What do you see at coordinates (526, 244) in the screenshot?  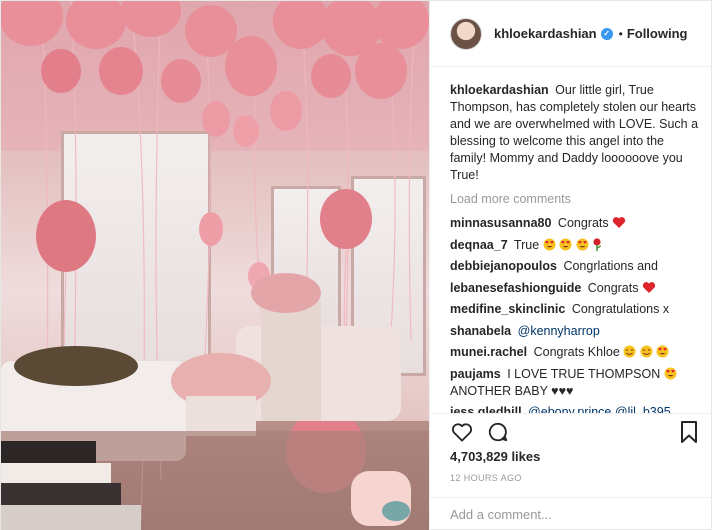 I see `comment-text: True` at bounding box center [526, 244].